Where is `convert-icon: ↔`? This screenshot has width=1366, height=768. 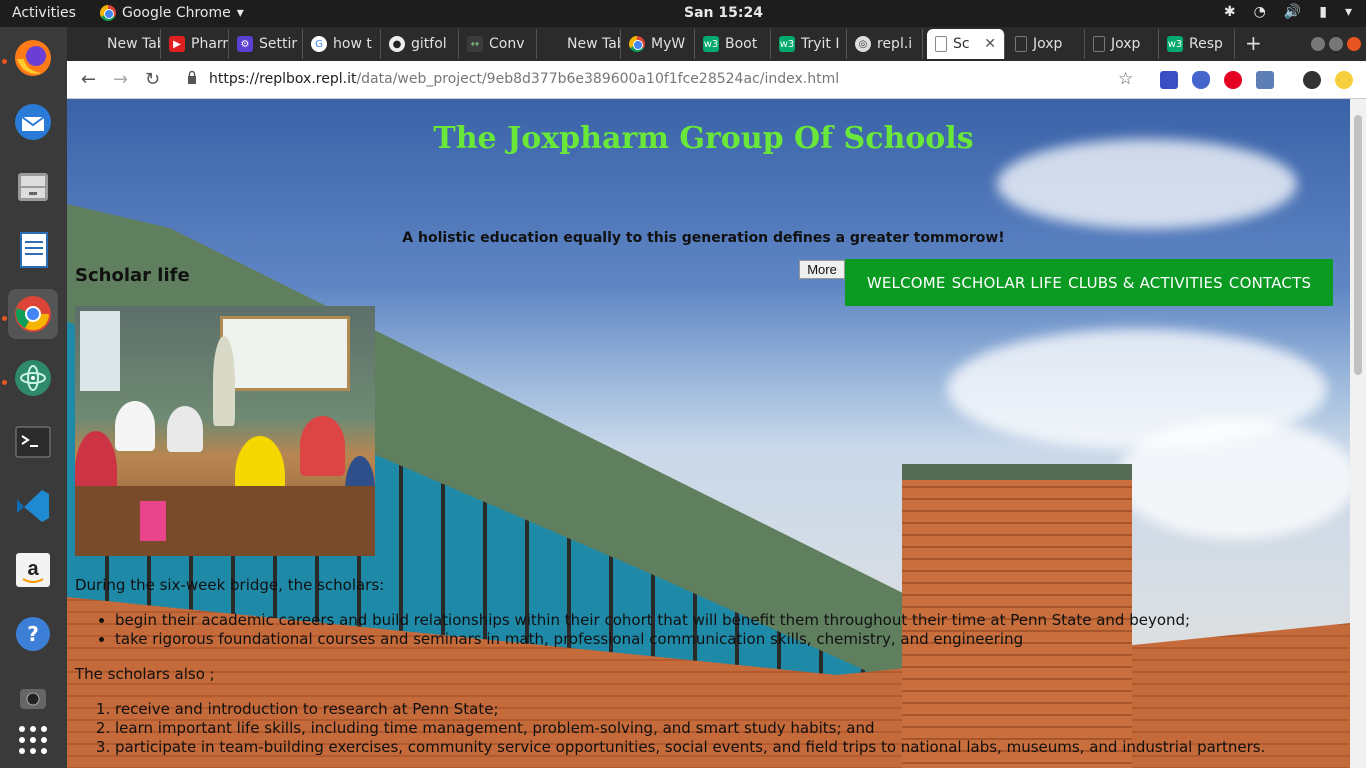
convert-icon: ↔ is located at coordinates (475, 44).